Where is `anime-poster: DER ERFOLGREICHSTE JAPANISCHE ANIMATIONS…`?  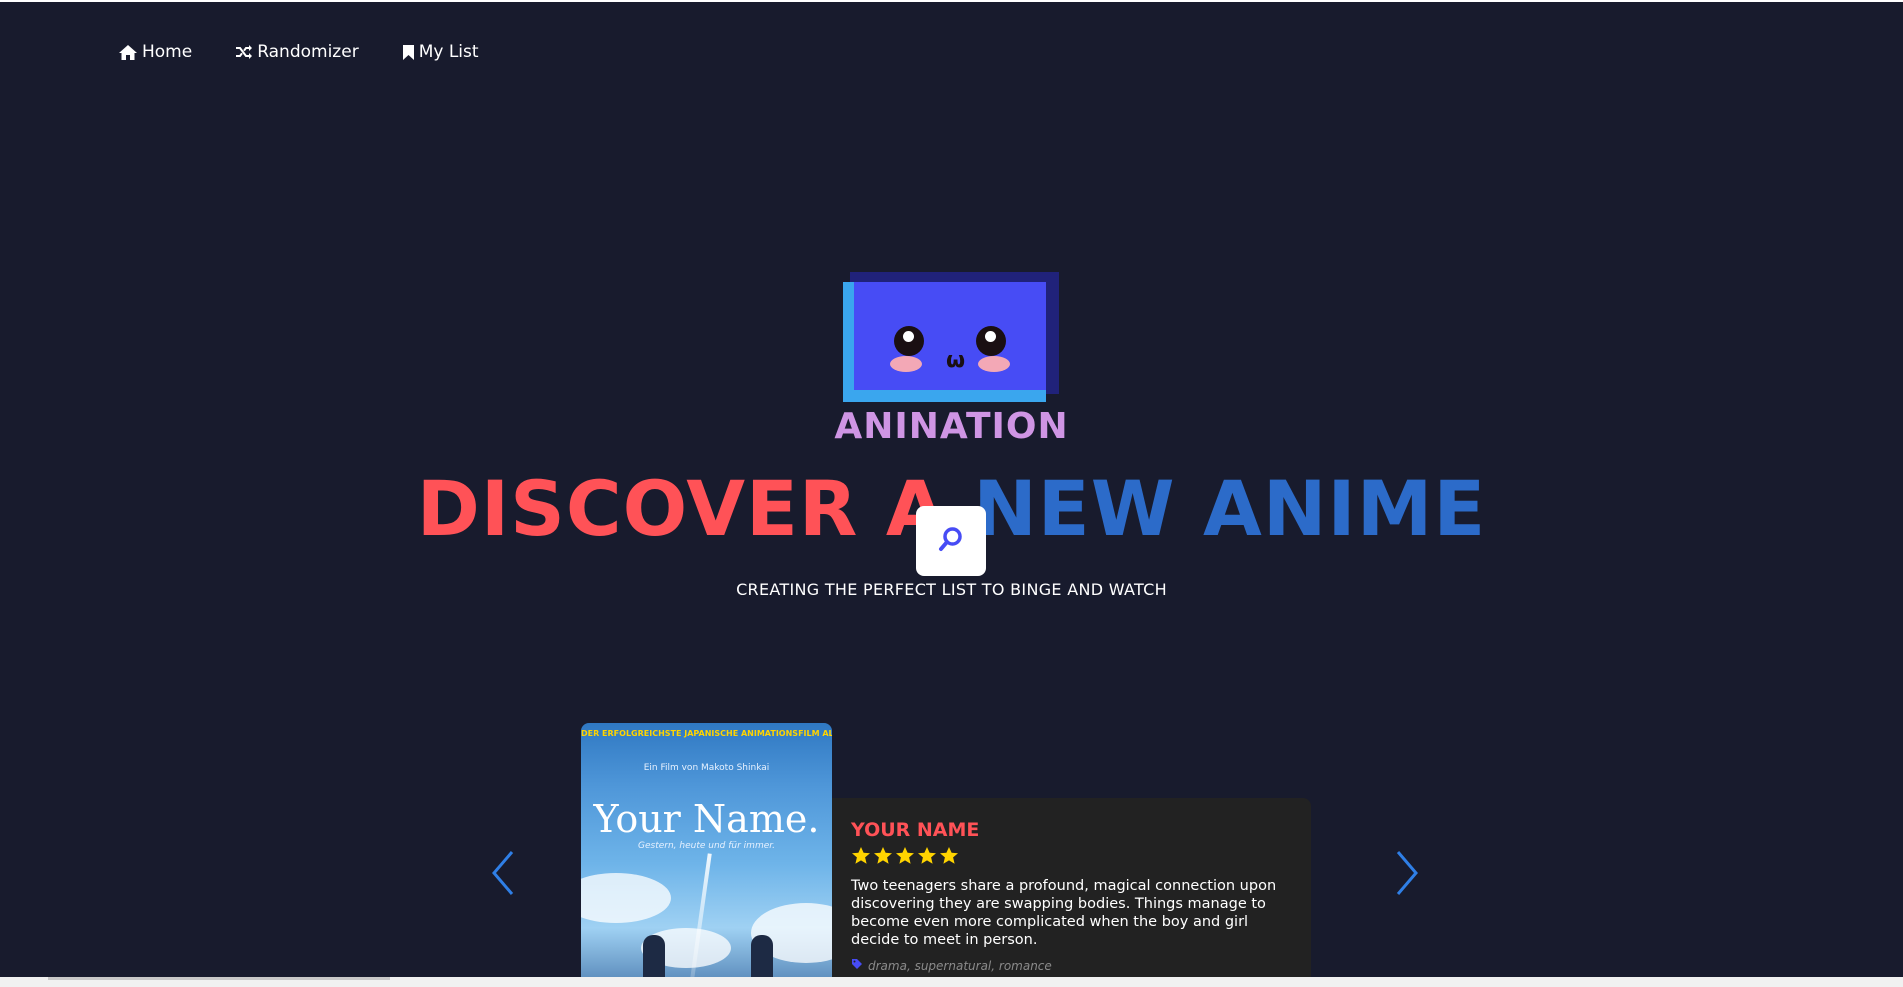 anime-poster: DER ERFOLGREICHSTE JAPANISCHE ANIMATIONS… is located at coordinates (706, 850).